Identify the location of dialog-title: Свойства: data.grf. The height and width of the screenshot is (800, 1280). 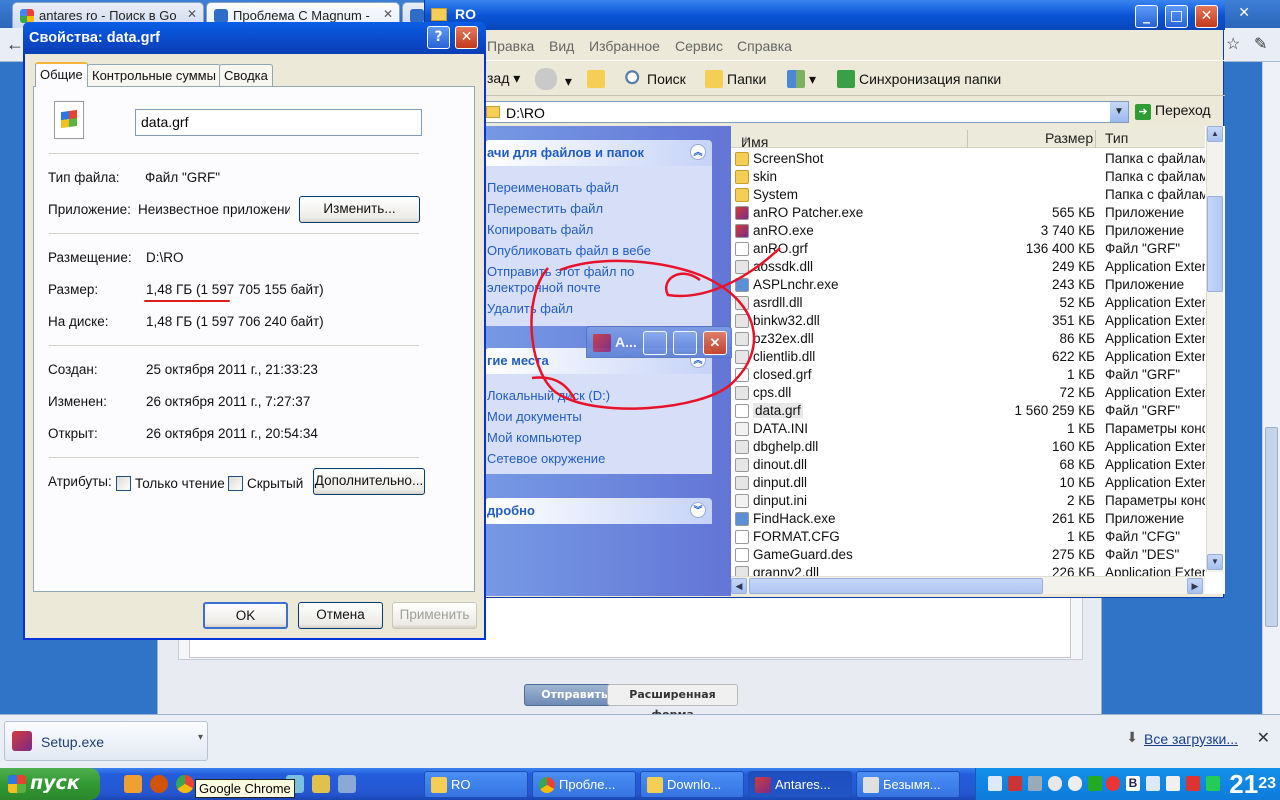
(94, 38).